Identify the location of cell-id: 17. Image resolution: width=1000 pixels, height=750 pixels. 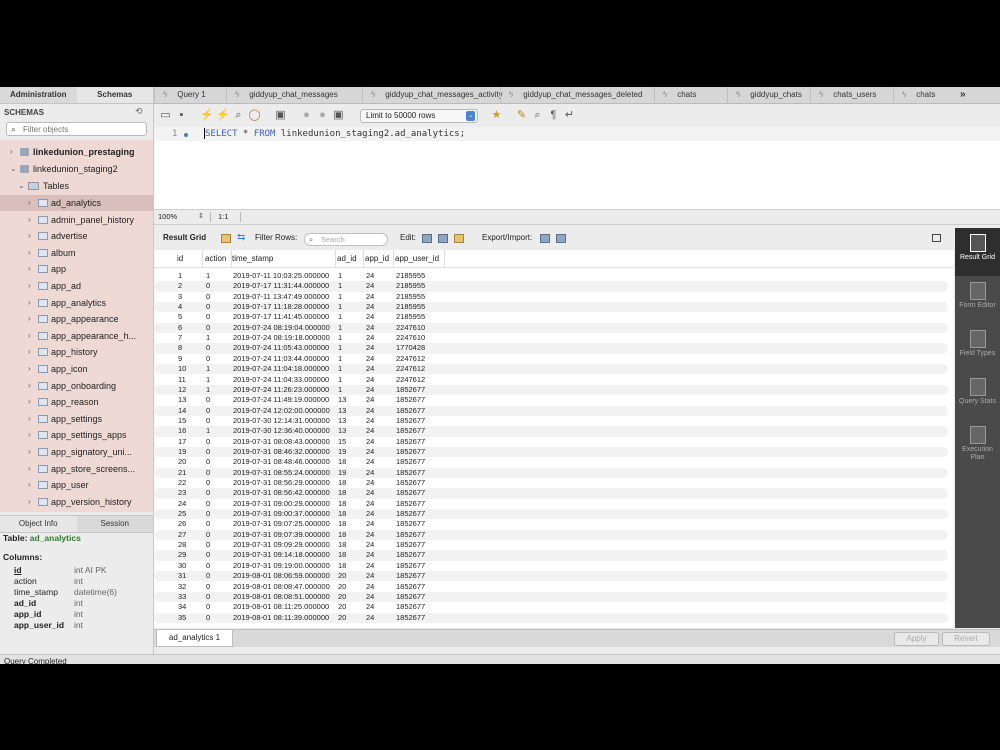
(191, 442).